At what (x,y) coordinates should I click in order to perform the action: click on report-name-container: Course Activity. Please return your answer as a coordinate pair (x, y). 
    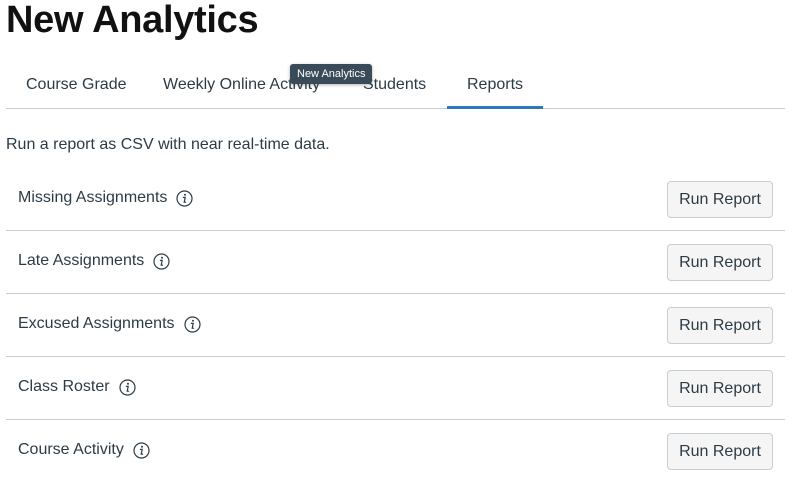
    Looking at the image, I should click on (84, 450).